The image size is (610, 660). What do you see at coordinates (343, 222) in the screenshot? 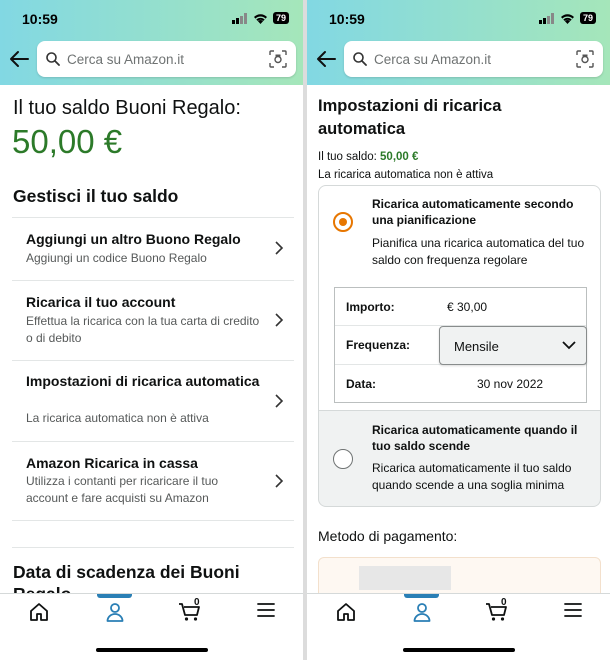
I see `radio-scheduled` at bounding box center [343, 222].